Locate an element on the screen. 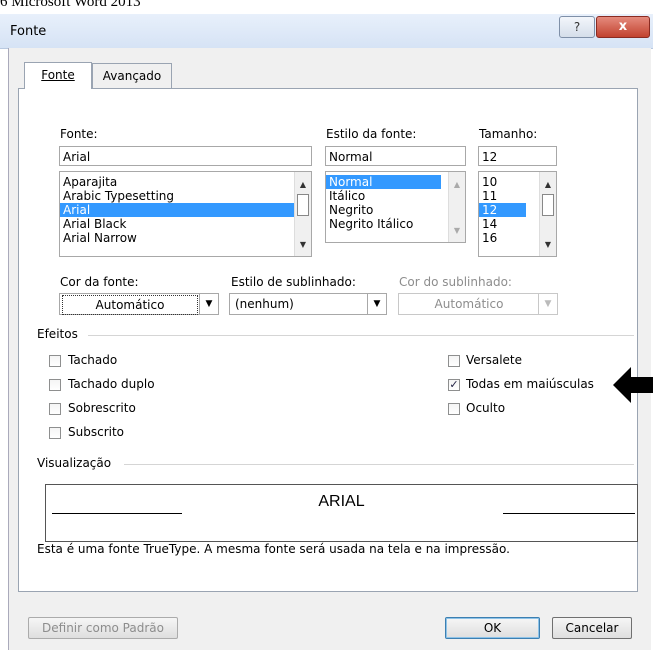 This screenshot has width=653, height=653. help-button: ? is located at coordinates (577, 27).